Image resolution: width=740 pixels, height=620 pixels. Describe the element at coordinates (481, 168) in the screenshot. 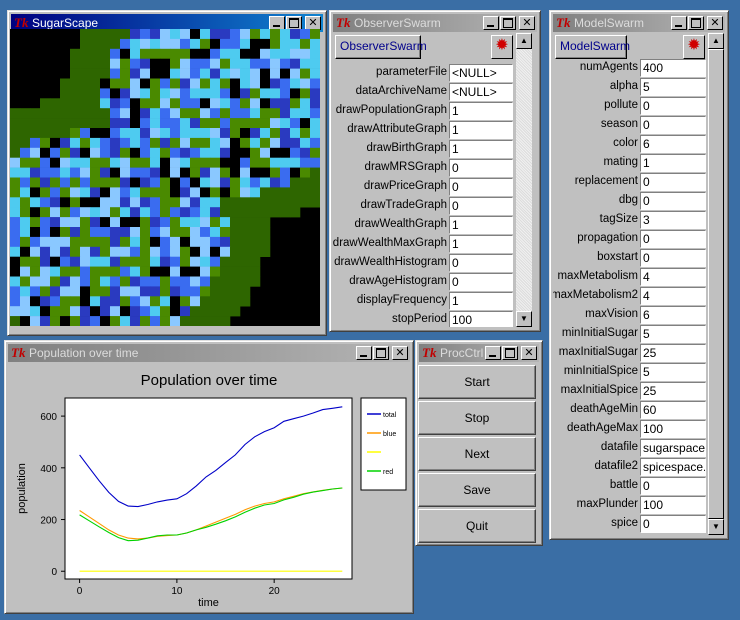

I see `field-input-drawMRSGraph: 0` at that location.